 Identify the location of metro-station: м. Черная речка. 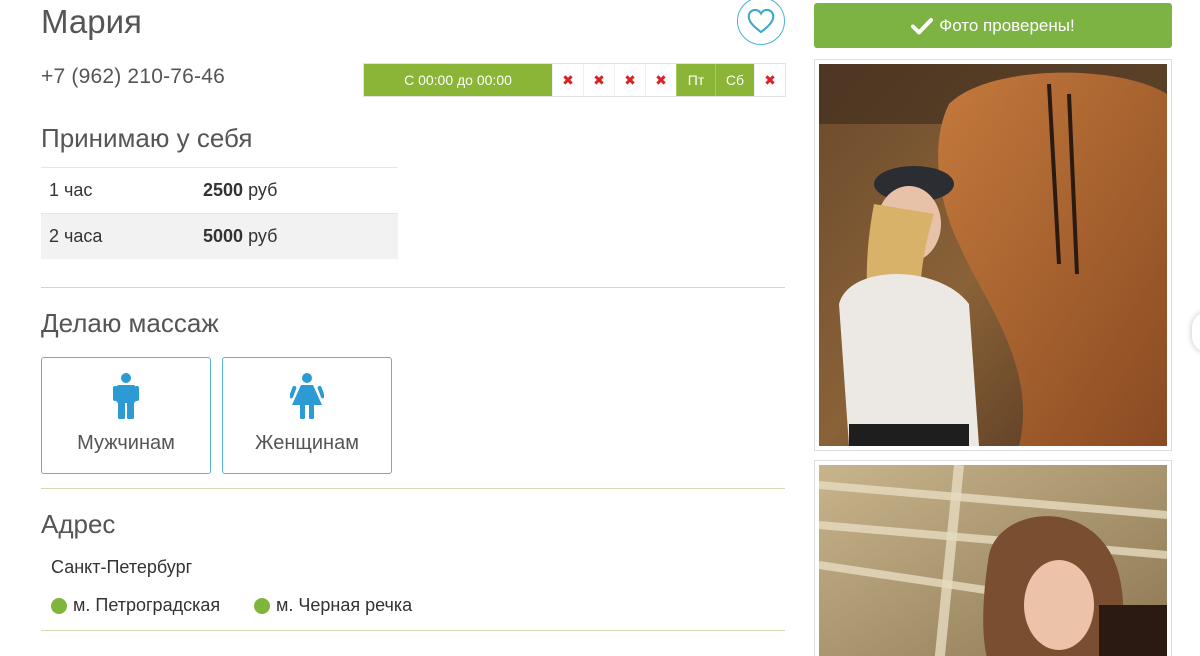
(333, 605).